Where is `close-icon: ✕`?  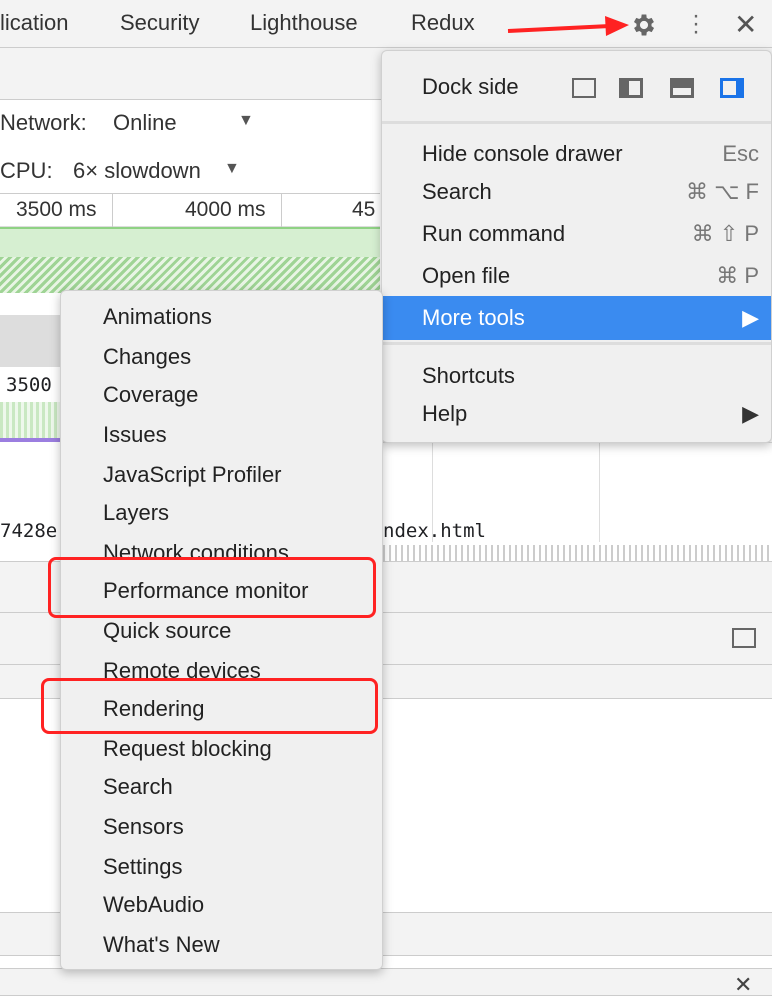
close-icon: ✕ is located at coordinates (745, 24).